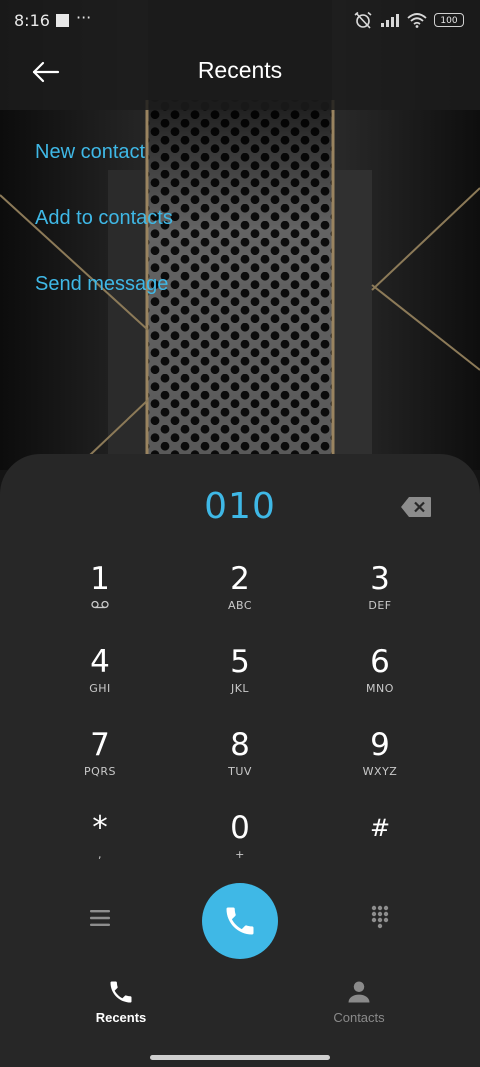  I want to click on key-3: 3 DEF, so click(380, 595).